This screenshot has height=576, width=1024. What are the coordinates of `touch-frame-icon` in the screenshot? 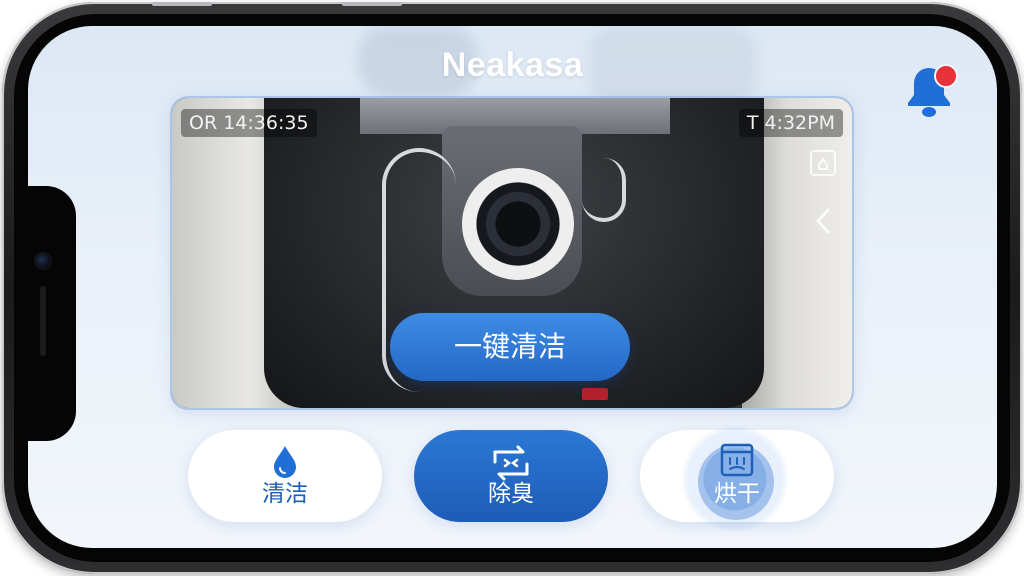 It's located at (823, 163).